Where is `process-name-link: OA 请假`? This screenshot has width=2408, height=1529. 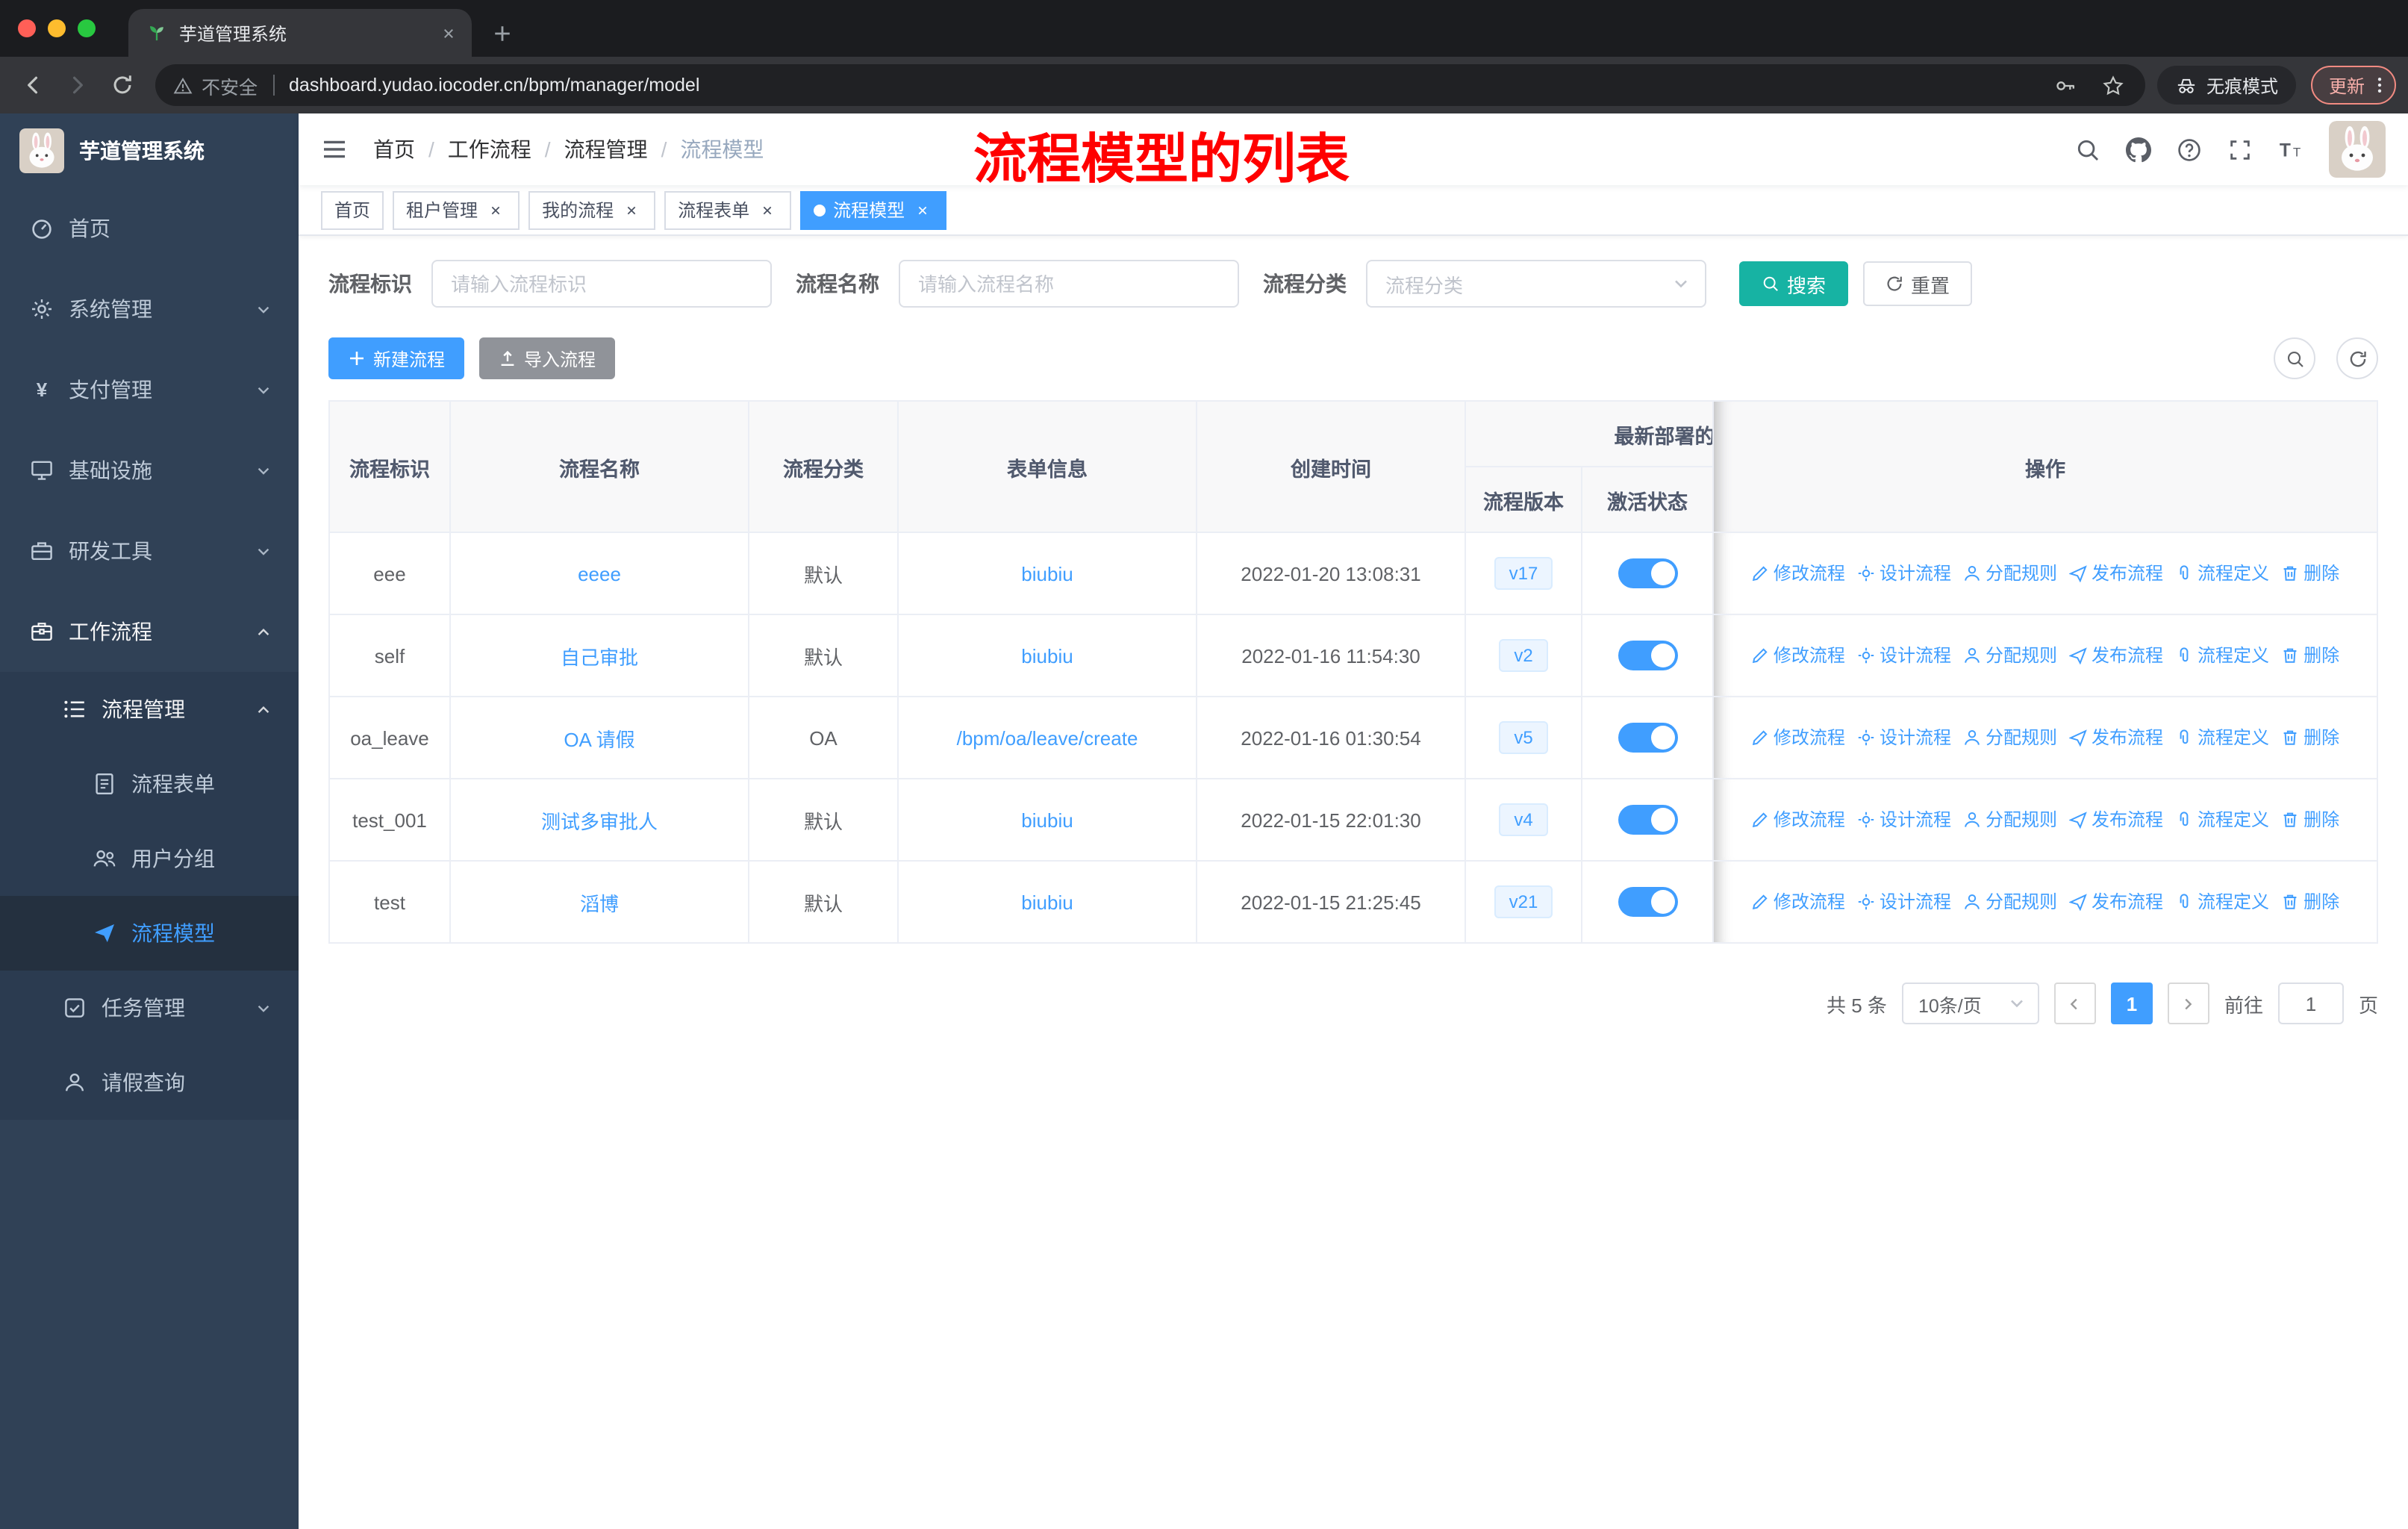
process-name-link: OA 请假 is located at coordinates (599, 739).